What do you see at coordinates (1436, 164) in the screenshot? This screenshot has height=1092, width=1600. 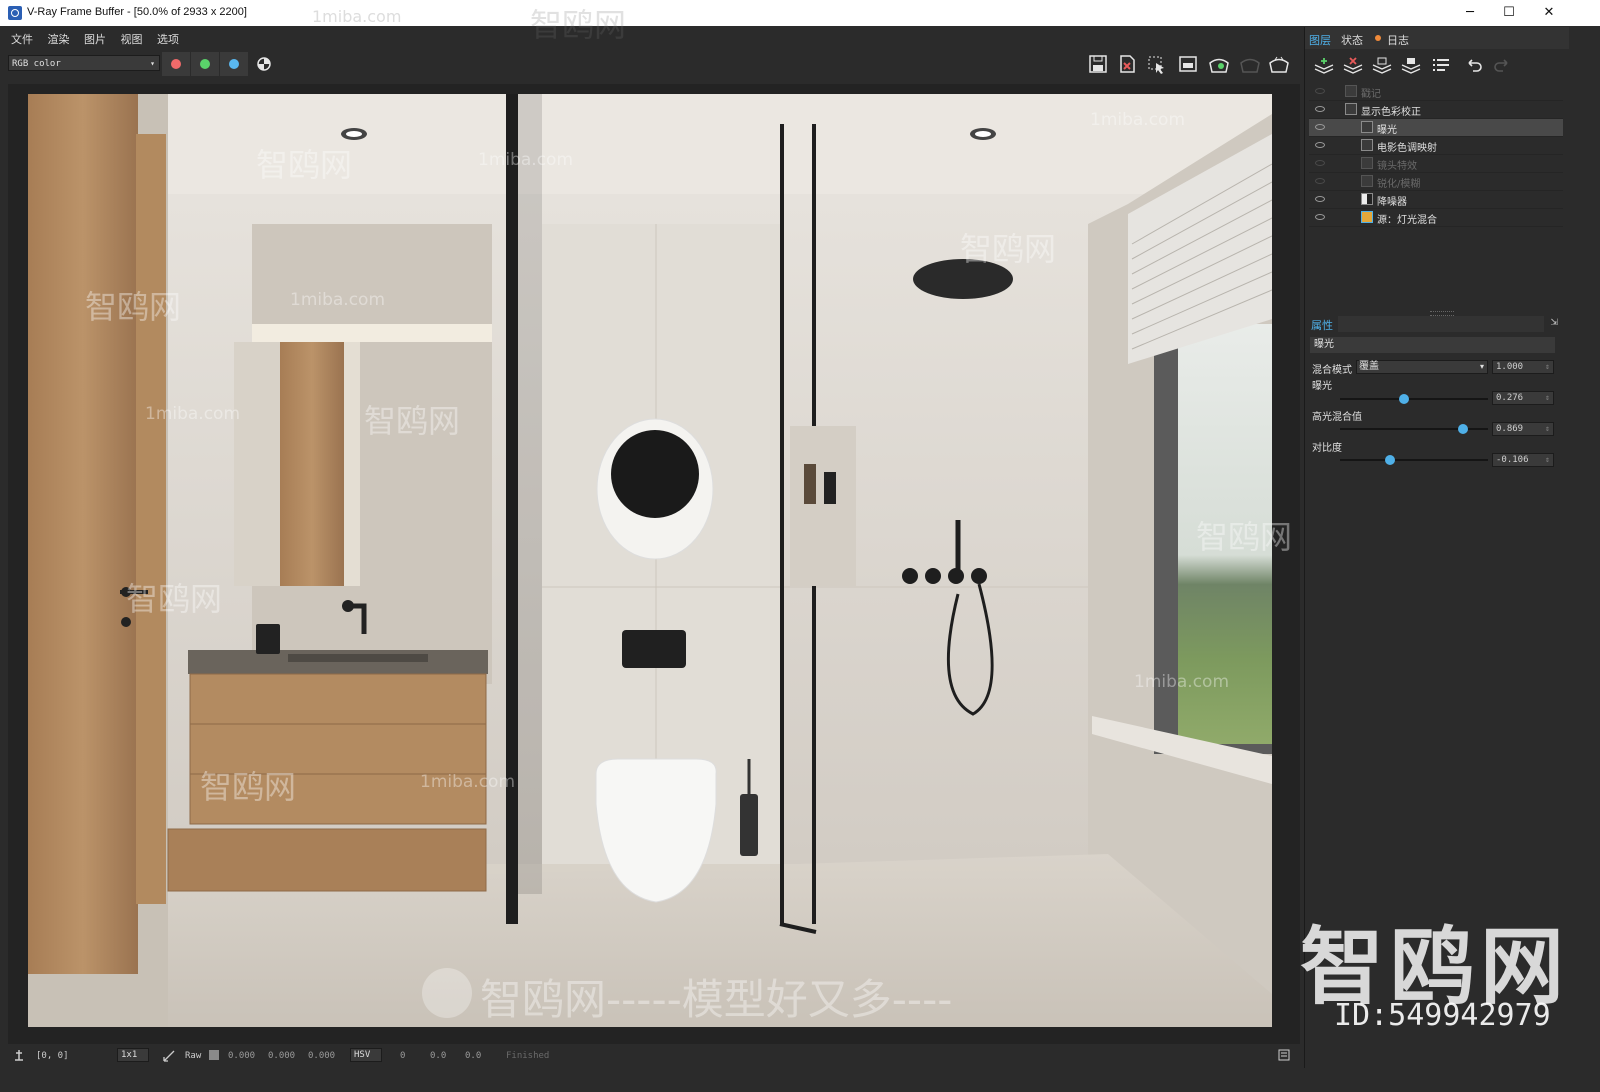 I see `layer-lens-effects: 镜头特效` at bounding box center [1436, 164].